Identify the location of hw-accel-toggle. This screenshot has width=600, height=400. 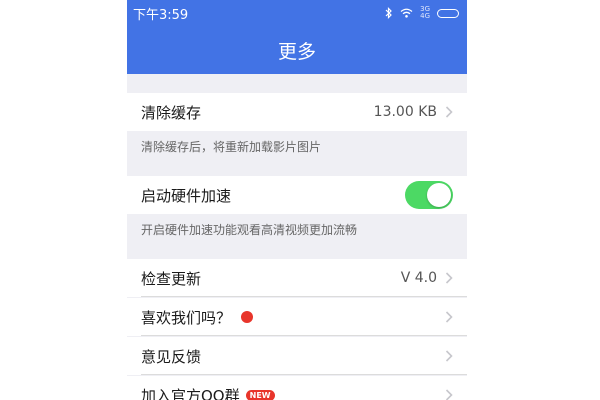
(429, 195).